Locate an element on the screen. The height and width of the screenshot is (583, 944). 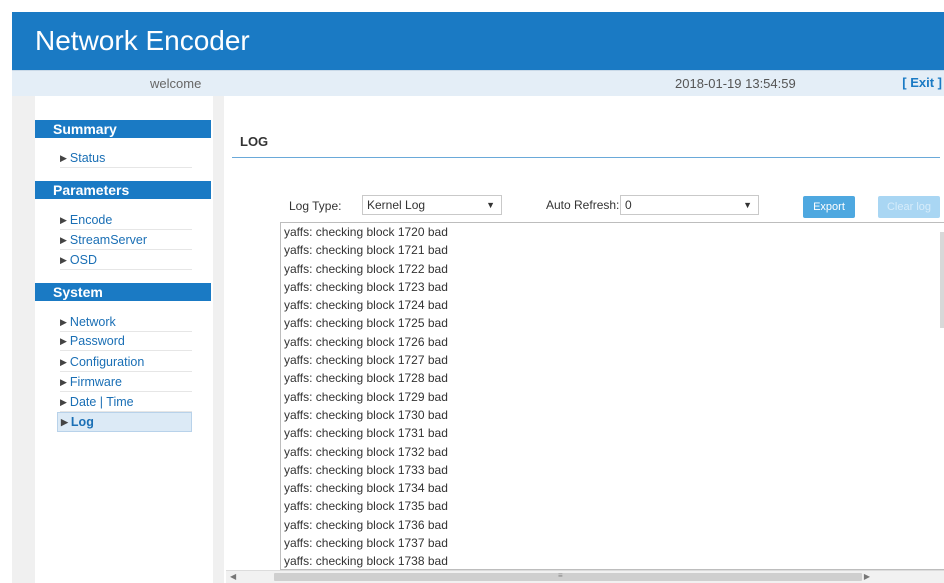
log-type-select: Kernel Log ▼ is located at coordinates (432, 205).